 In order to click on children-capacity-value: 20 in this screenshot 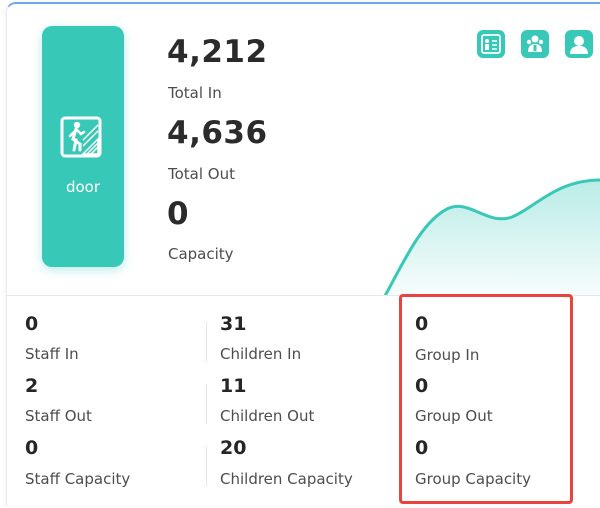, I will do `click(233, 448)`.